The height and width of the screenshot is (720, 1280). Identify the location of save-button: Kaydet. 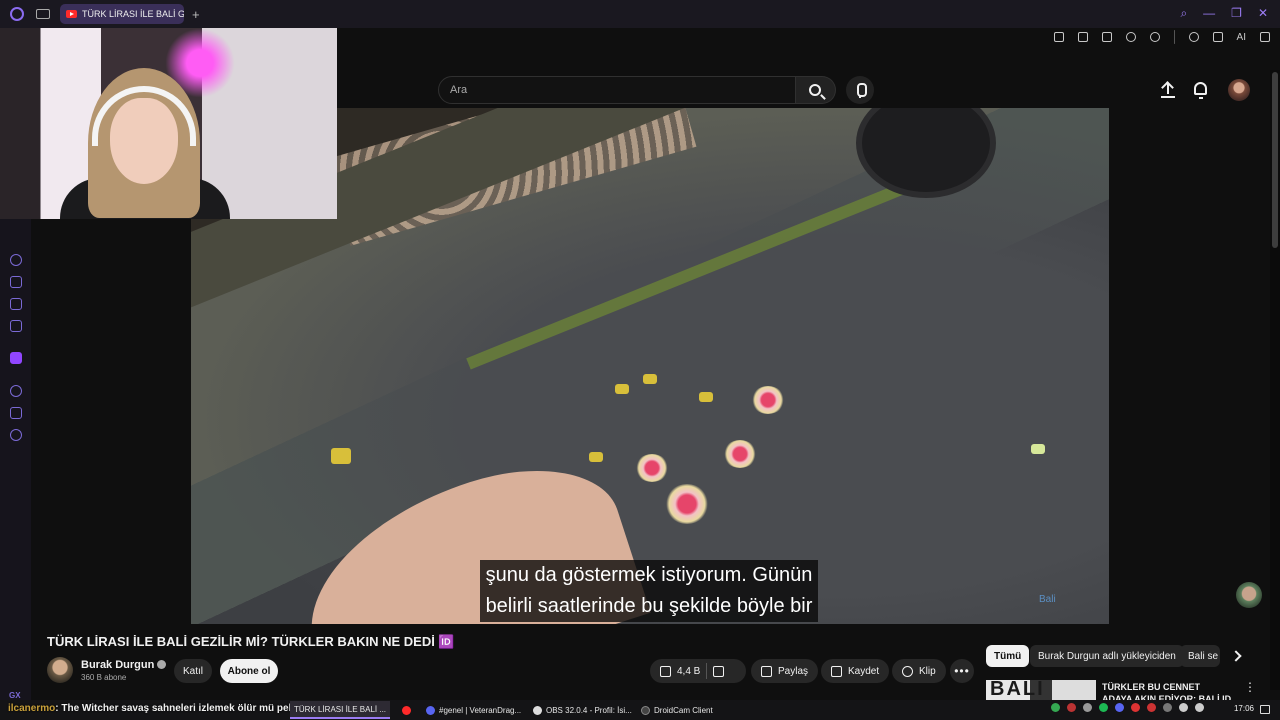
(855, 671).